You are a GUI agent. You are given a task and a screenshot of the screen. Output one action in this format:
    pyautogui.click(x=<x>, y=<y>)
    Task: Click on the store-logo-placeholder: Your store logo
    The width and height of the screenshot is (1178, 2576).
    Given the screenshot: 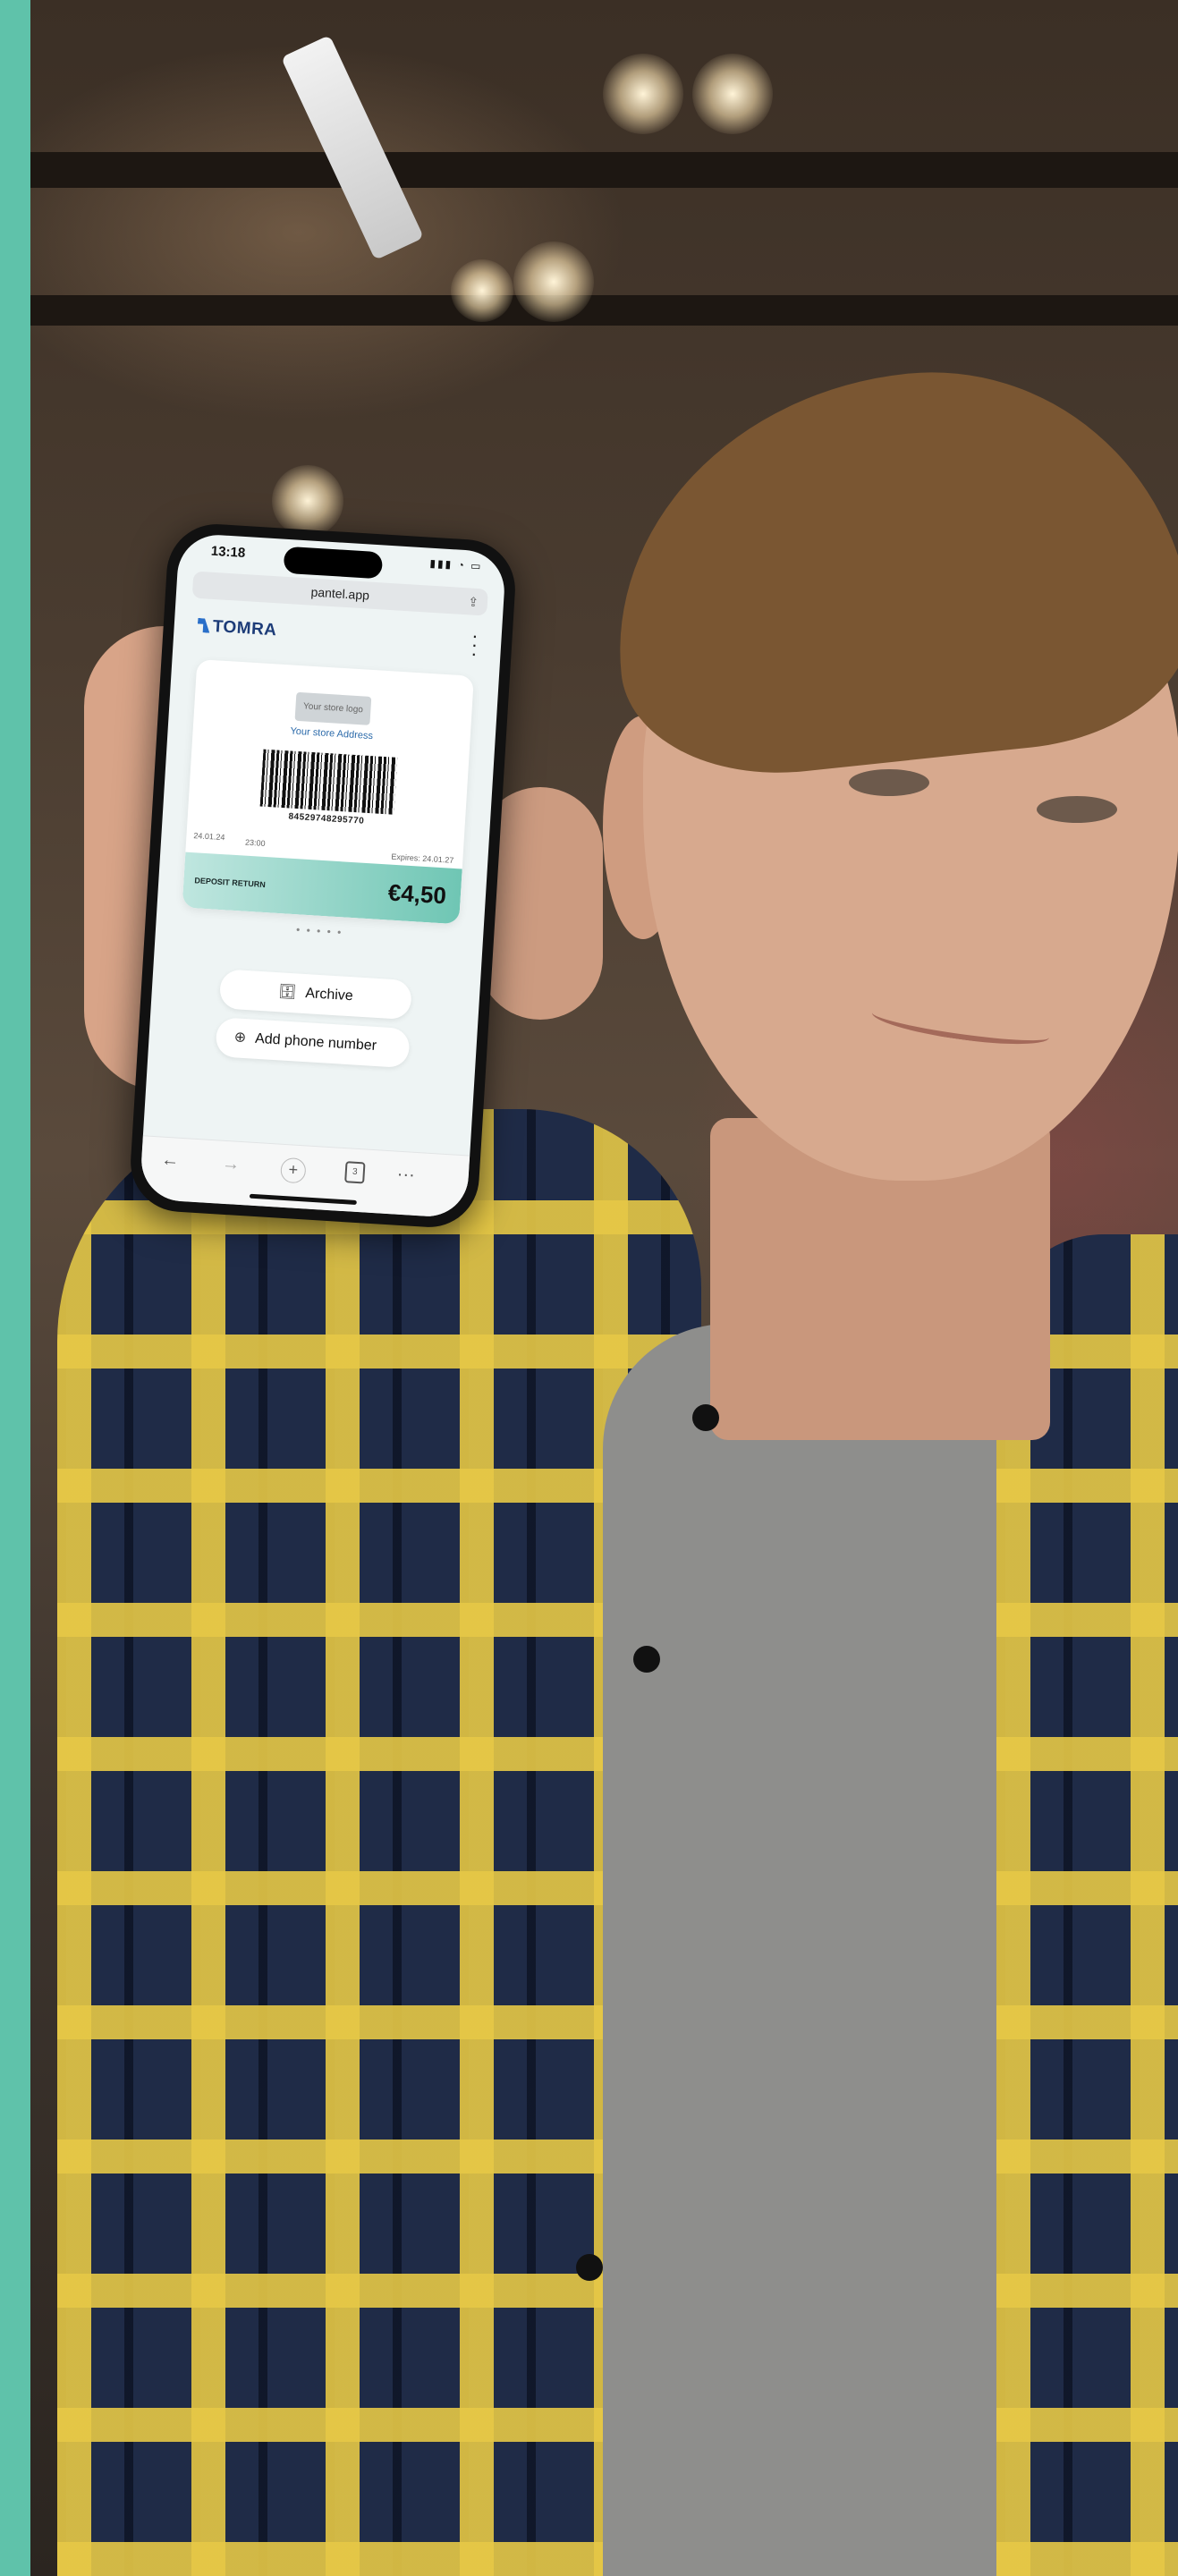 What is the action you would take?
    pyautogui.click(x=333, y=708)
    